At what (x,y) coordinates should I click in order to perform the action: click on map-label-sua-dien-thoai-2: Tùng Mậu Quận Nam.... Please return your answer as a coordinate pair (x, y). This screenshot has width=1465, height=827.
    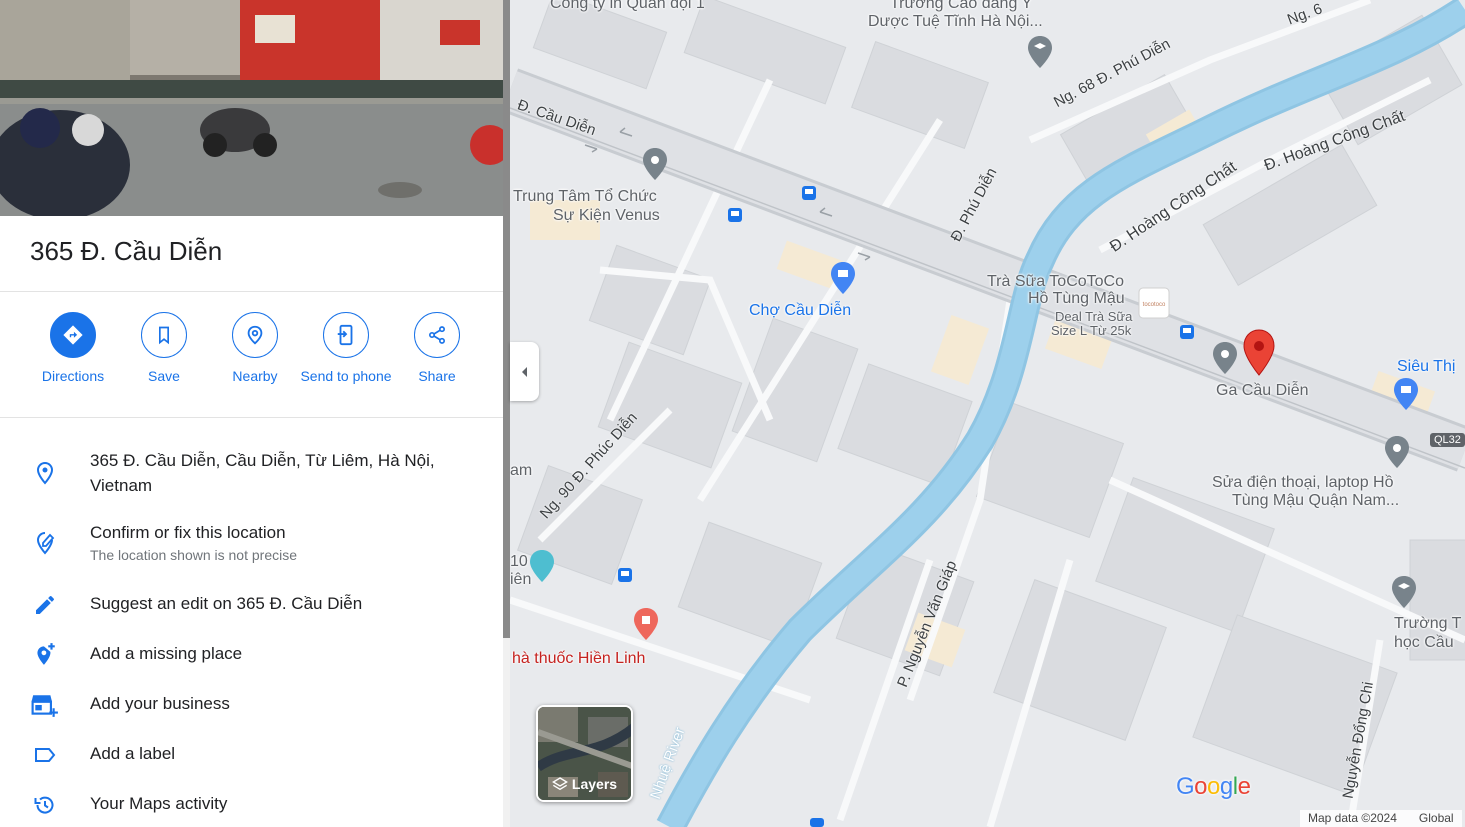
    Looking at the image, I should click on (1315, 500).